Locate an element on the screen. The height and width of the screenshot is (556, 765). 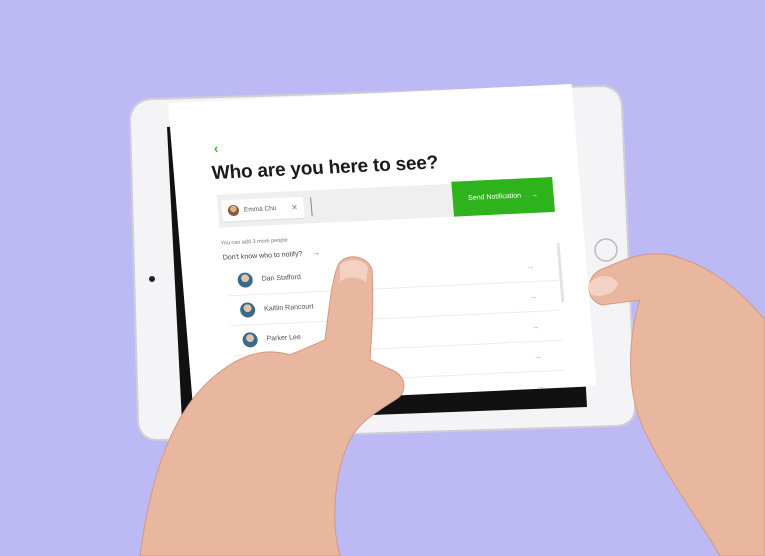
back-button: ‹ is located at coordinates (216, 148).